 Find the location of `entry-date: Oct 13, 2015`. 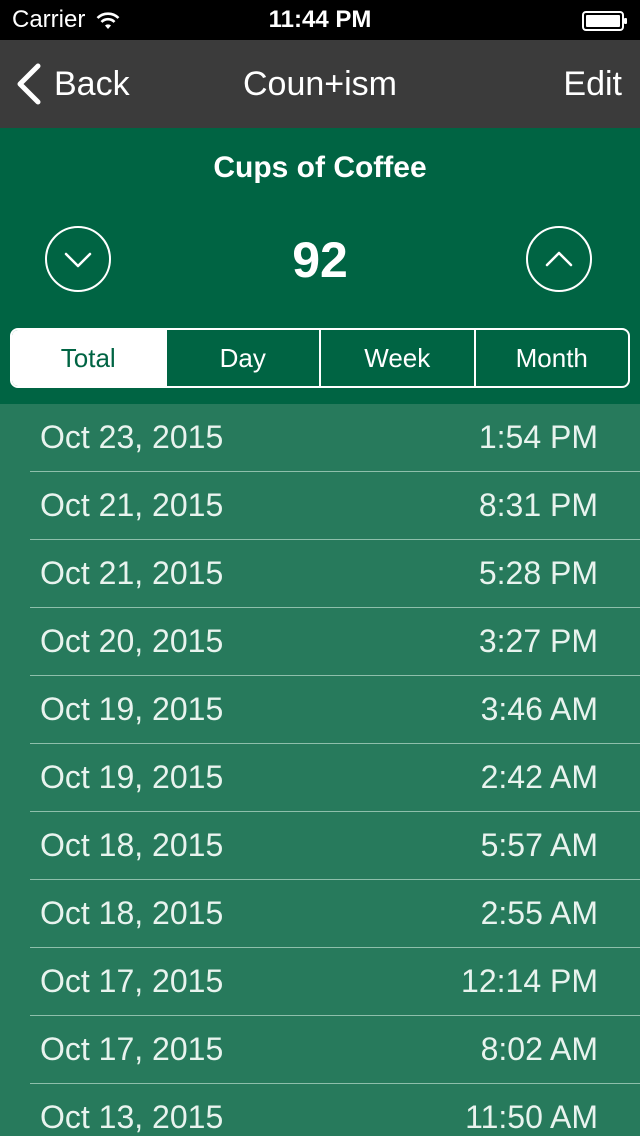

entry-date: Oct 13, 2015 is located at coordinates (132, 1117).